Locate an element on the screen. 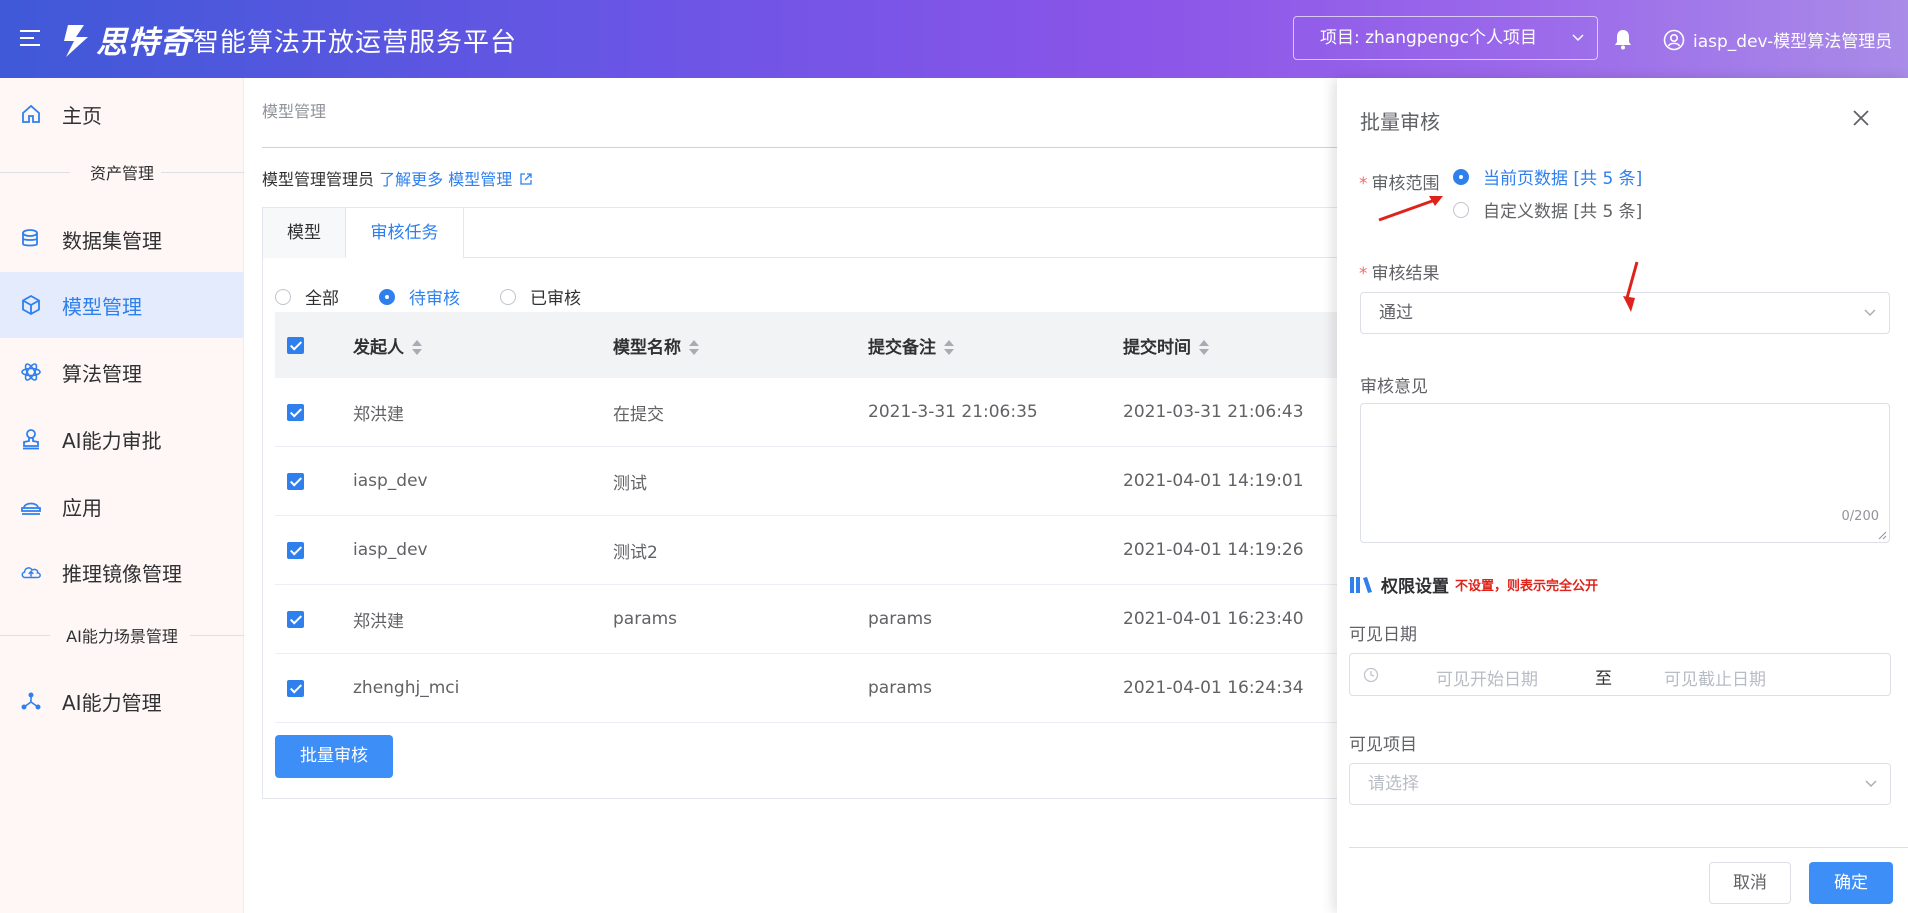 This screenshot has width=1908, height=913. scope-current-page: 当前页数据 [共 5 条] is located at coordinates (1547, 176).